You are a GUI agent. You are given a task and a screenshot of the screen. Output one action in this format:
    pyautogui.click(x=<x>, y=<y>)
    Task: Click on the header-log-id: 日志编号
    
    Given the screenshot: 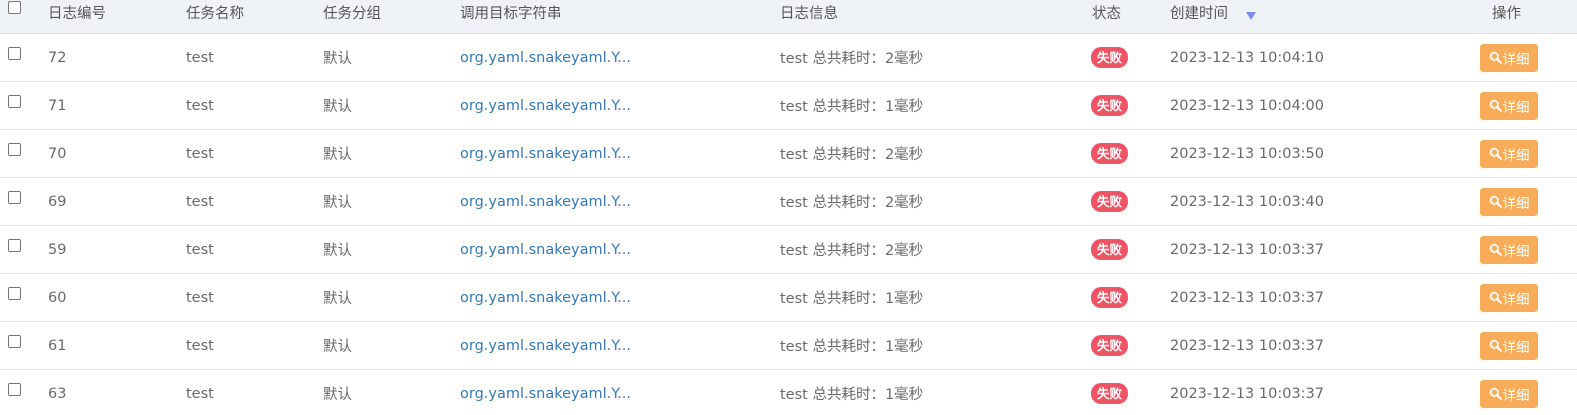 What is the action you would take?
    pyautogui.click(x=77, y=17)
    